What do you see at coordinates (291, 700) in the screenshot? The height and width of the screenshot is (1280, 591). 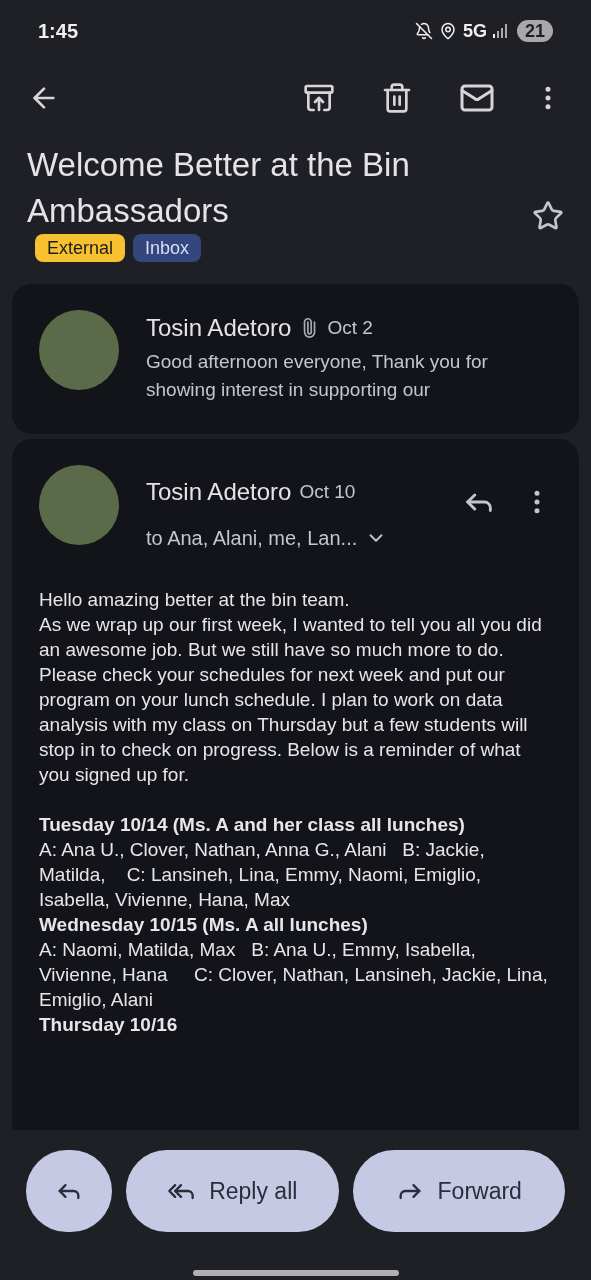 I see `body-paragraph: As we wrap up our first week, I wanted to tell you all you did an awesome job. But we still have so much more to do. Please check your schedules for next week and put our program on your lunch schedule. I plan to work on data analysis with my class on Thursday but a few students will stop in to check on progress. Below is a reminder of what you signed up for.` at bounding box center [291, 700].